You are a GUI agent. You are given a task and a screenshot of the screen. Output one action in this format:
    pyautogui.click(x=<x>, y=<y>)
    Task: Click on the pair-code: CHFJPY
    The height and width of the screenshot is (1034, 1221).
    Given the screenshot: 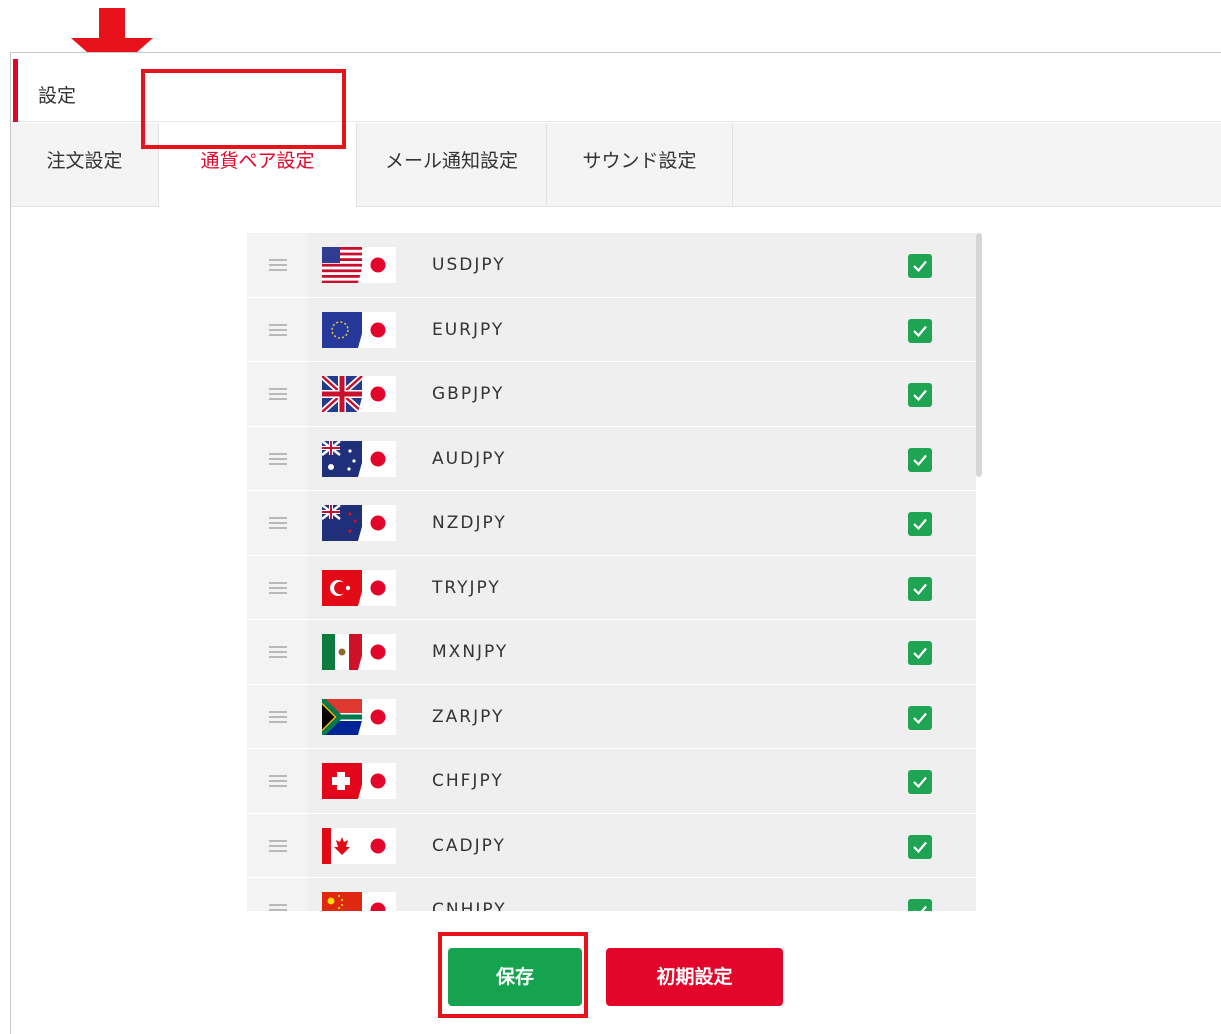 What is the action you would take?
    pyautogui.click(x=468, y=781)
    